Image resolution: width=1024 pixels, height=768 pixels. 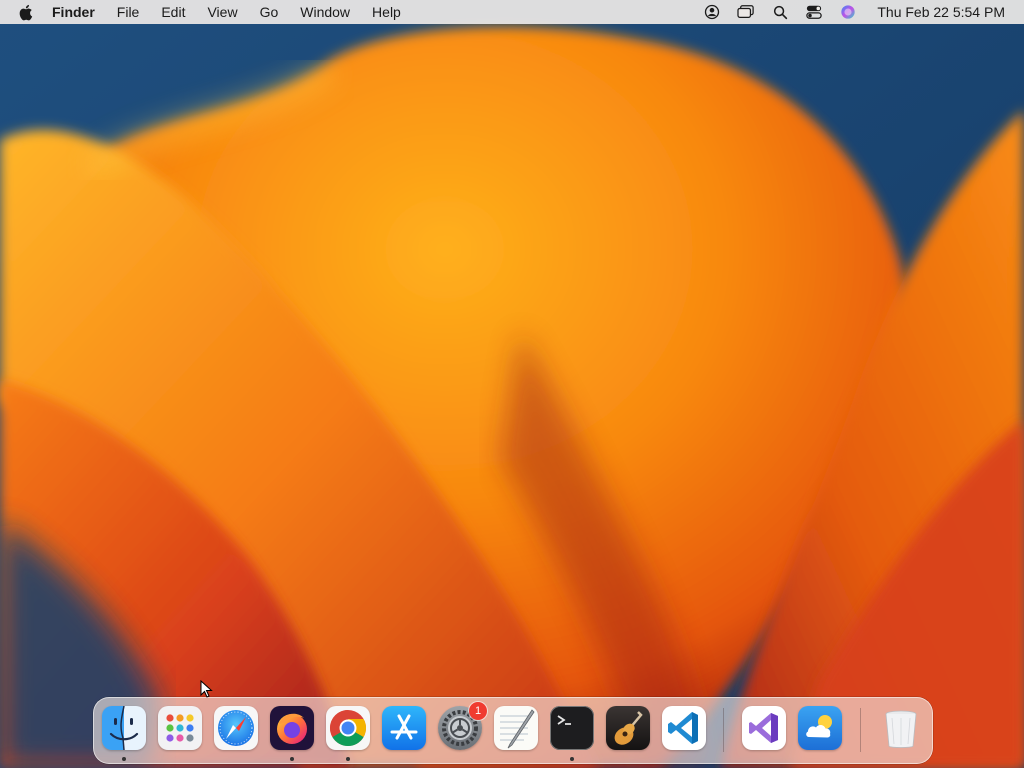 What do you see at coordinates (386, 12) in the screenshot?
I see `menu-help: Help` at bounding box center [386, 12].